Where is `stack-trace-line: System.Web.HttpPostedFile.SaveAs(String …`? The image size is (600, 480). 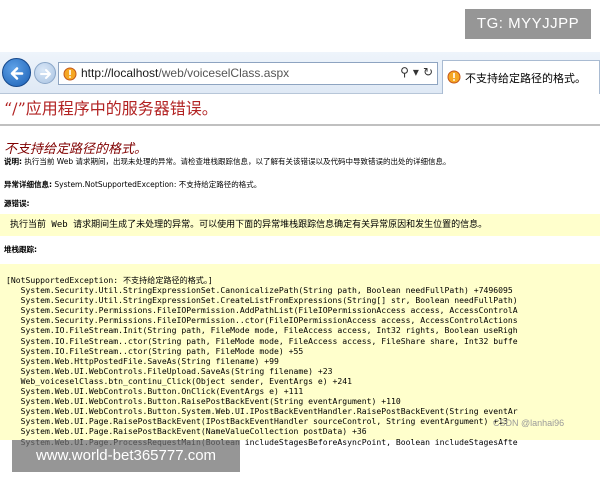
stack-trace-line: System.Web.HttpPostedFile.SaveAs(String … is located at coordinates (142, 360).